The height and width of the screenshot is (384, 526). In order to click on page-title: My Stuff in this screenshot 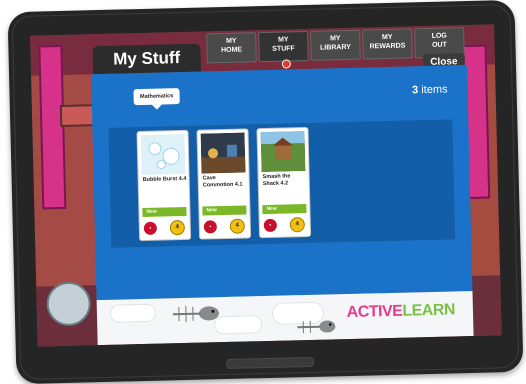, I will do `click(146, 59)`.